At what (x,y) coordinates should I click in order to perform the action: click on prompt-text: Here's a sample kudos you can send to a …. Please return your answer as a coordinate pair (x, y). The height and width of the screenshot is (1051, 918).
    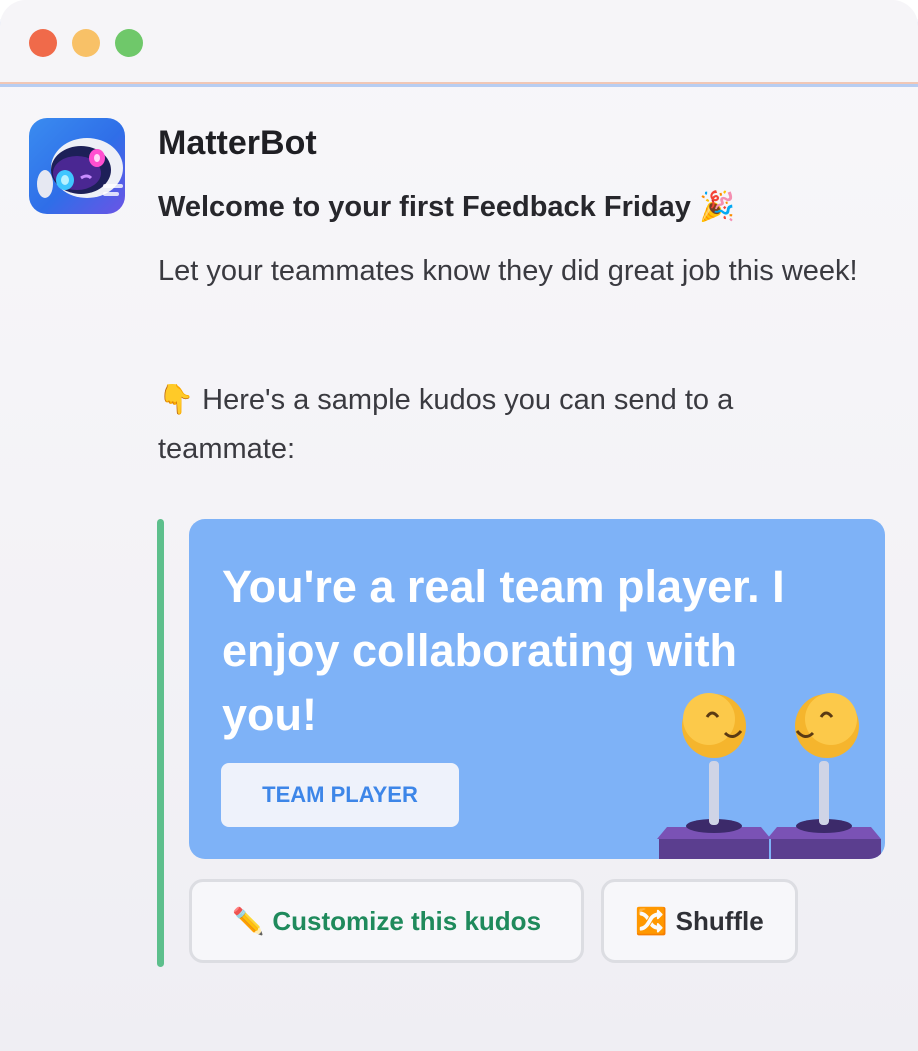
    Looking at the image, I should click on (446, 424).